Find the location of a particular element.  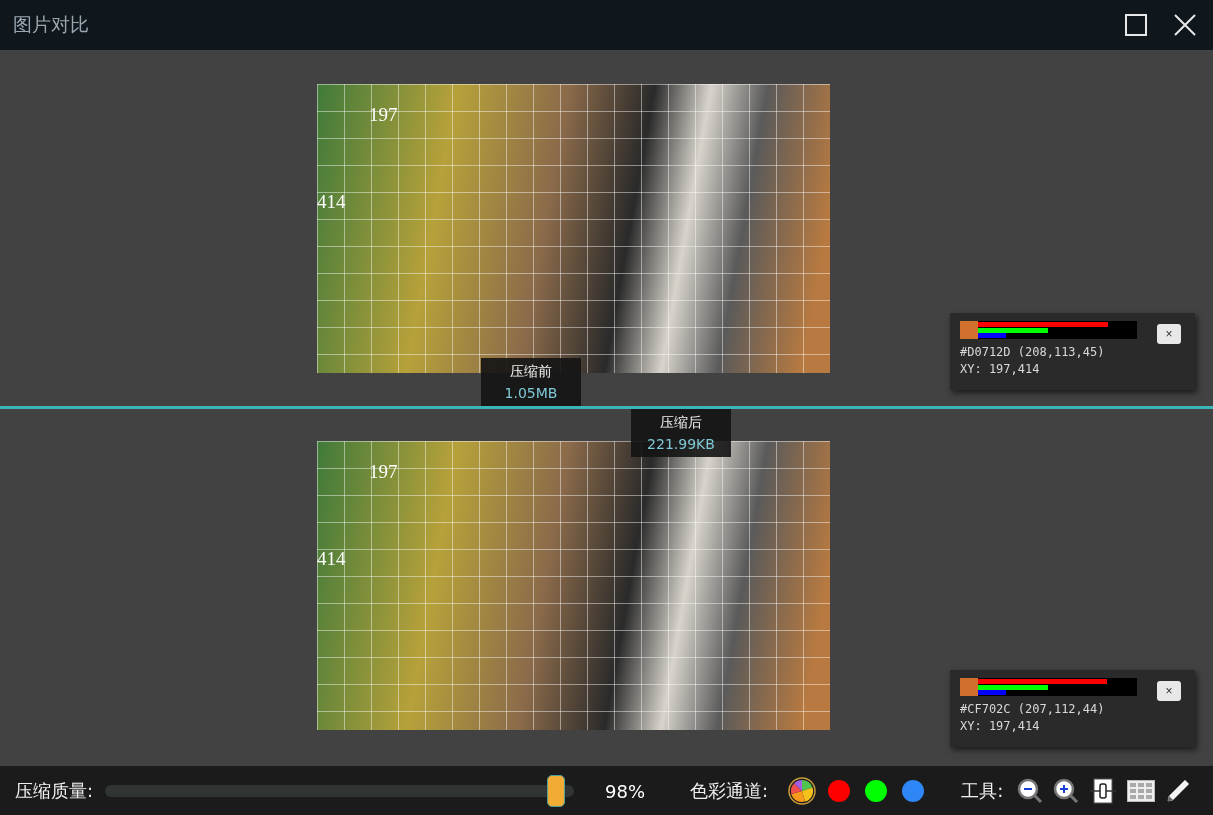

close-icon is located at coordinates (1185, 25).